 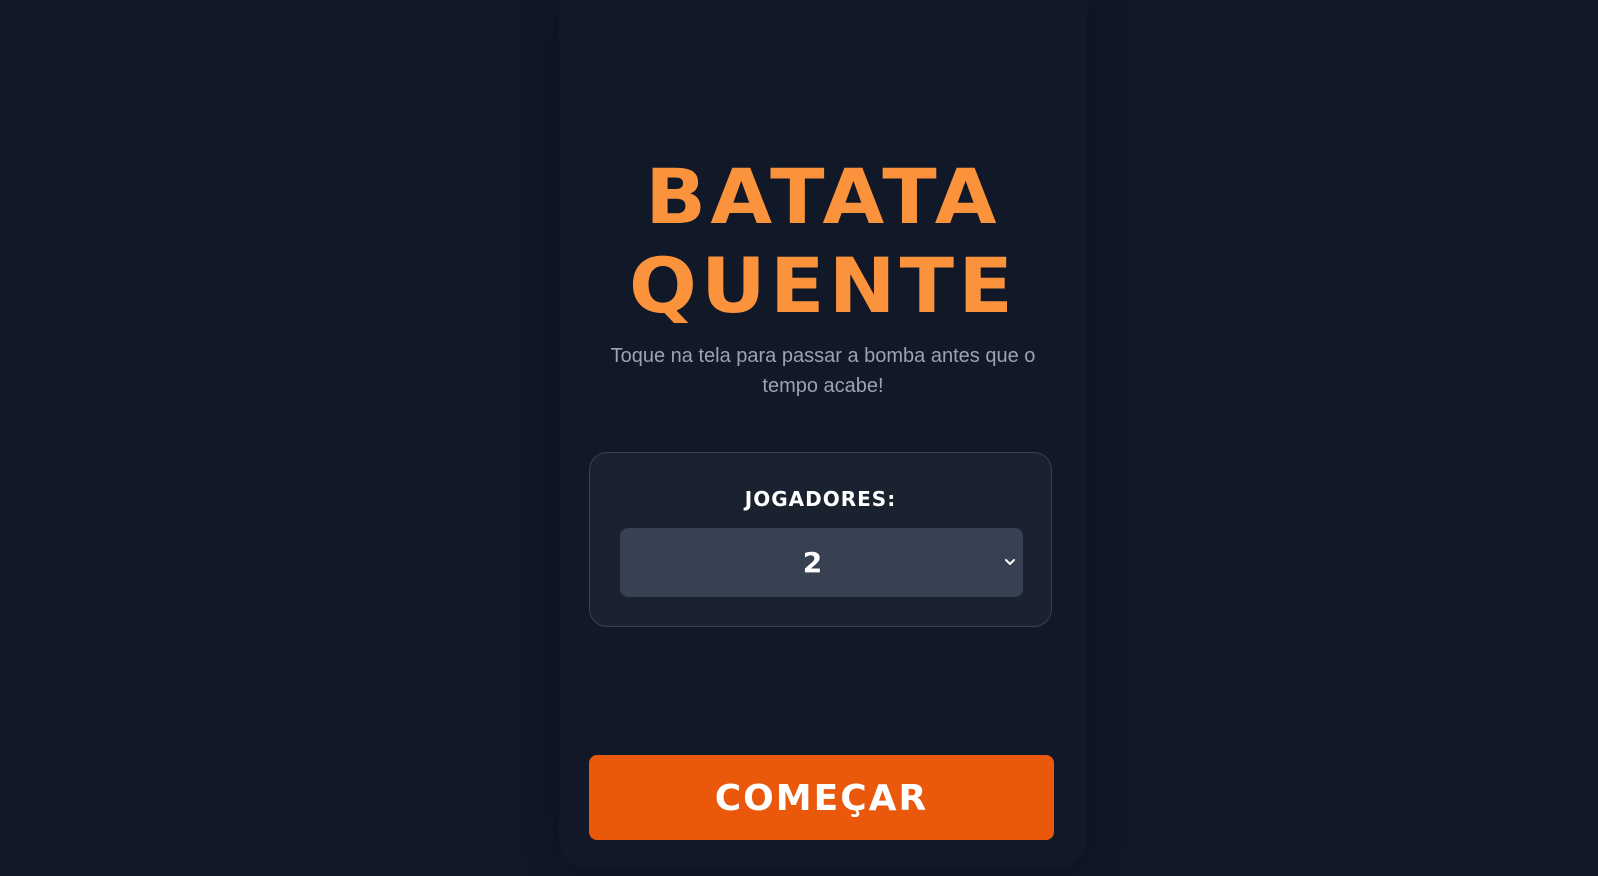 I want to click on start-button: COMEÇAR, so click(x=821, y=797).